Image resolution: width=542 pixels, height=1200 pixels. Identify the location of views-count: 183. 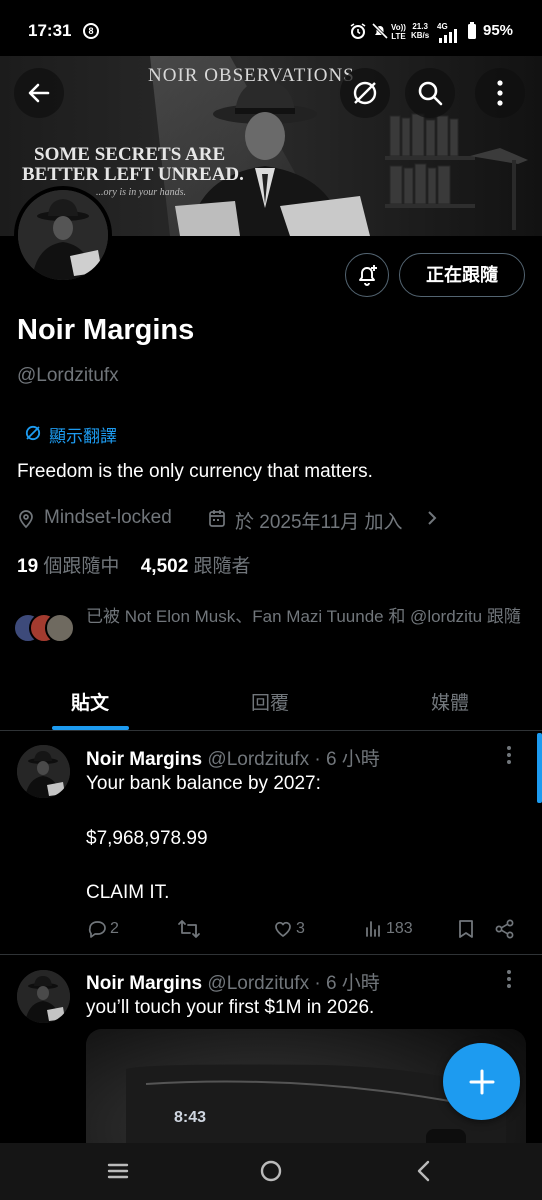
(399, 928).